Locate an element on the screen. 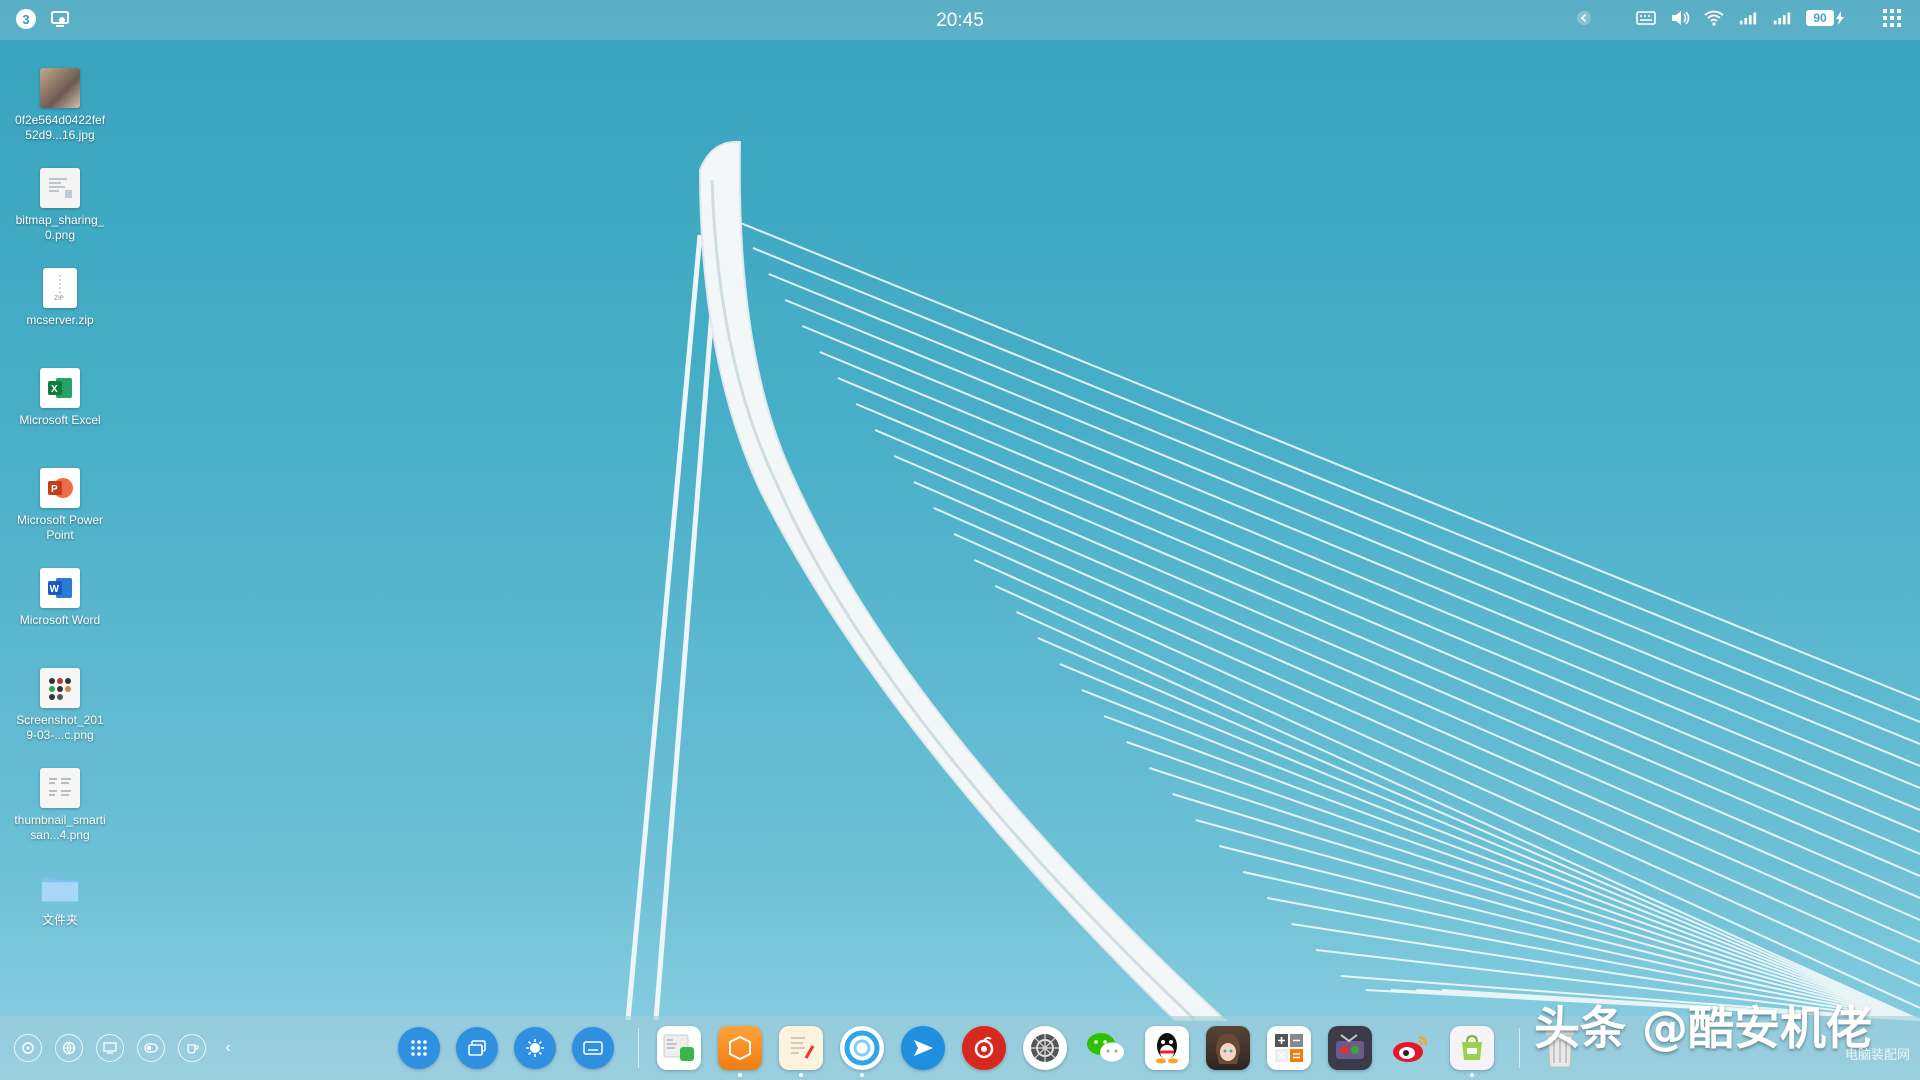 The height and width of the screenshot is (1080, 1920). browser-icon is located at coordinates (862, 1051).